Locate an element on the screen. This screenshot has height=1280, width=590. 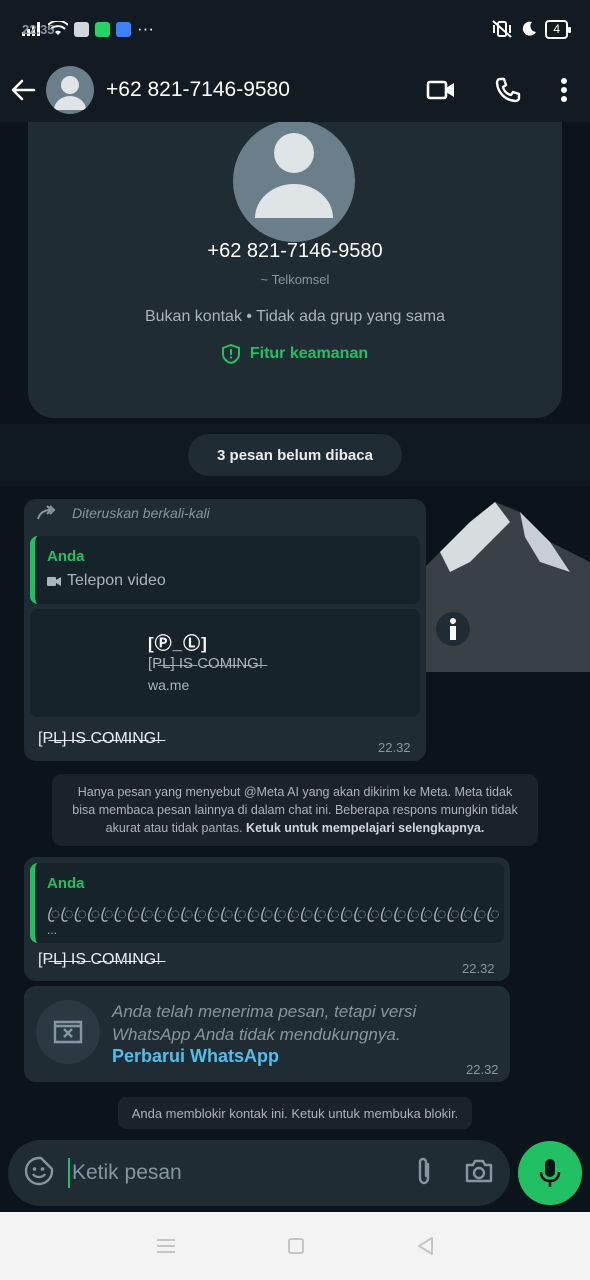
info-icon is located at coordinates (453, 629).